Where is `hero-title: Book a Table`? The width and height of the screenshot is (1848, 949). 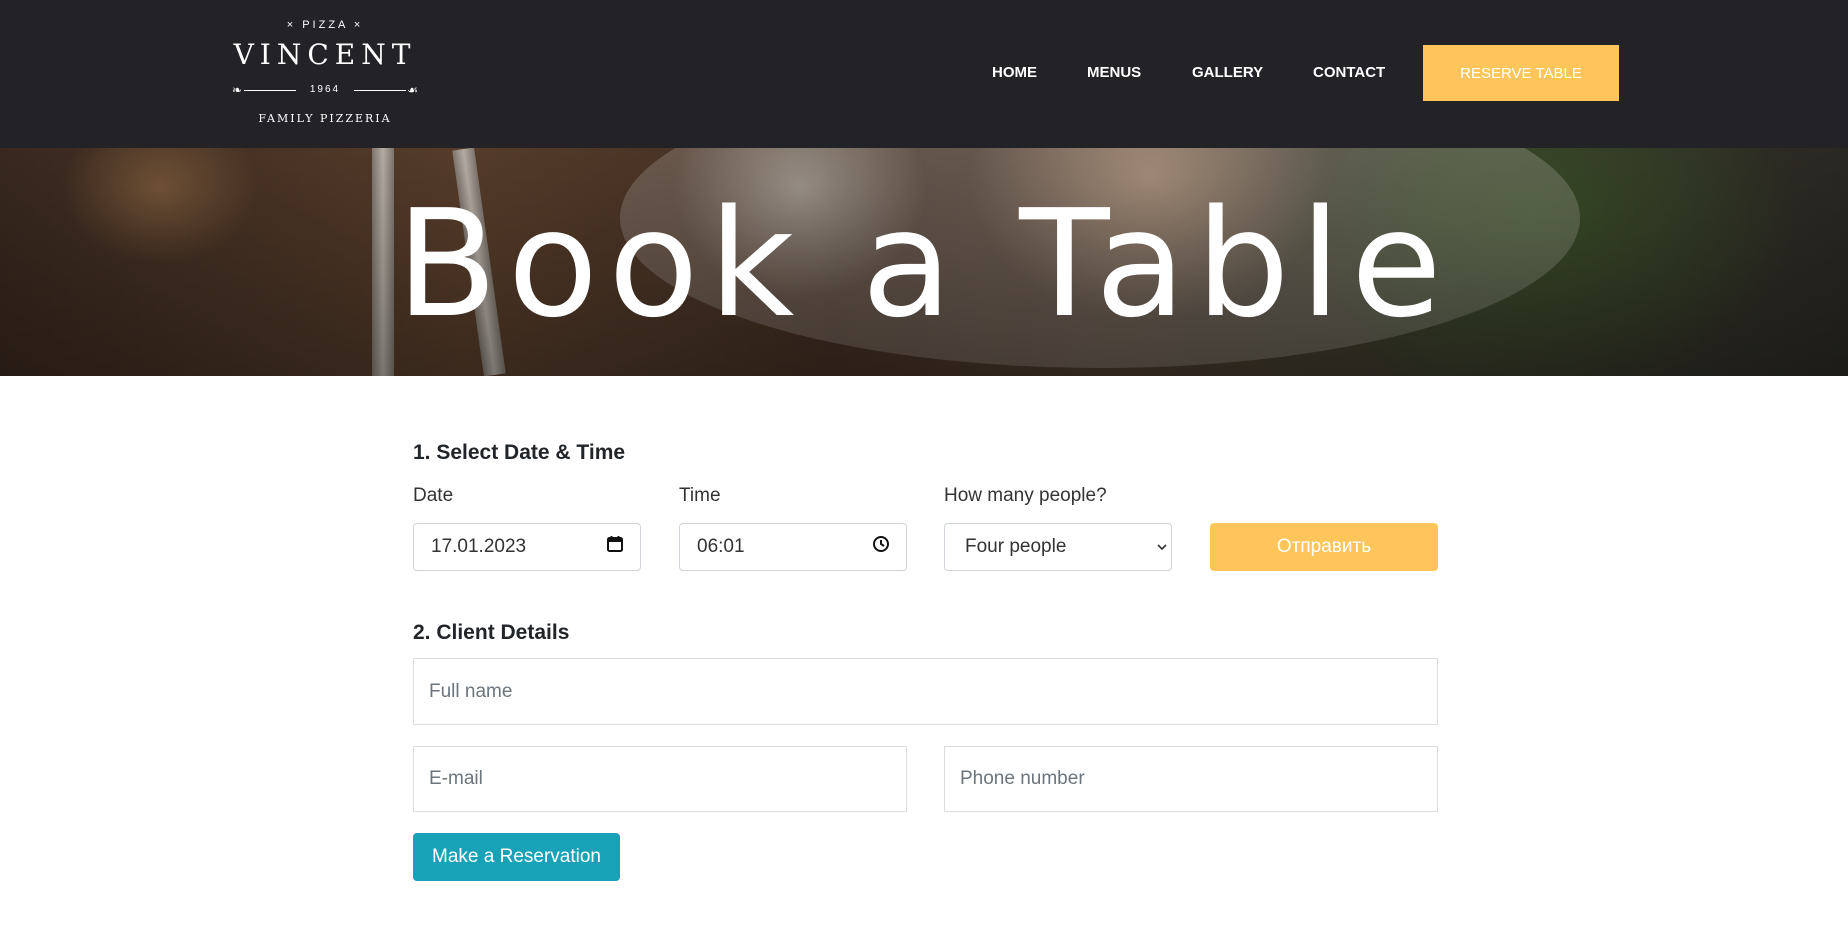
hero-title: Book a Table is located at coordinates (924, 264).